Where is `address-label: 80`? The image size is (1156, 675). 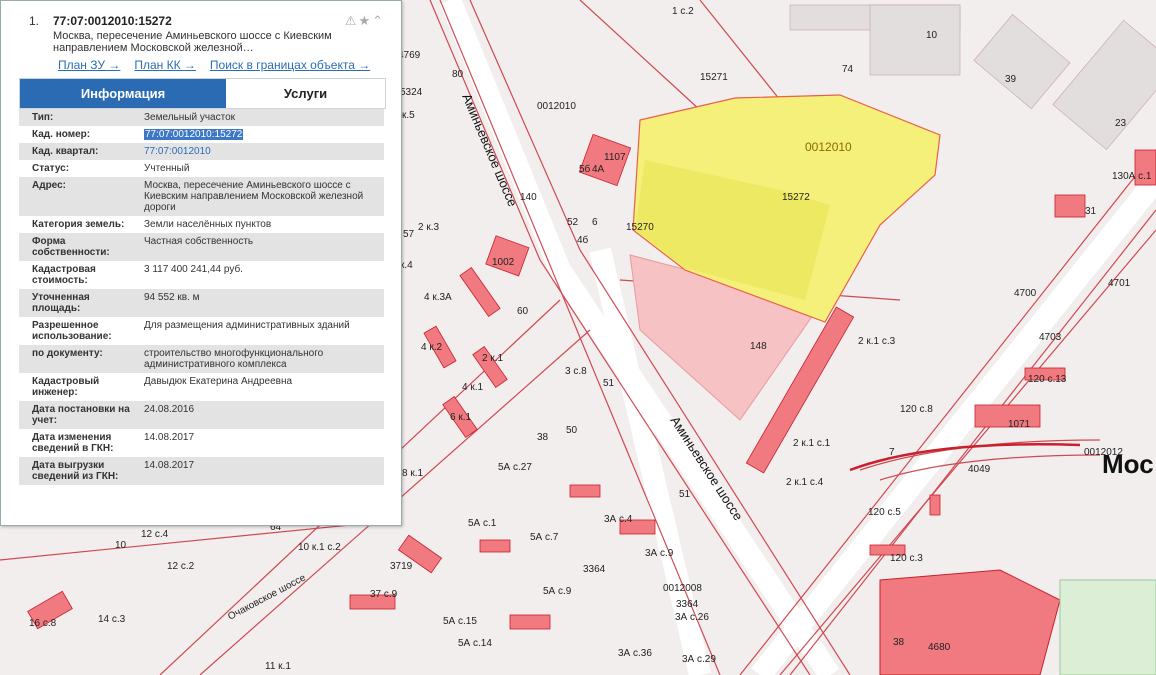 address-label: 80 is located at coordinates (458, 74).